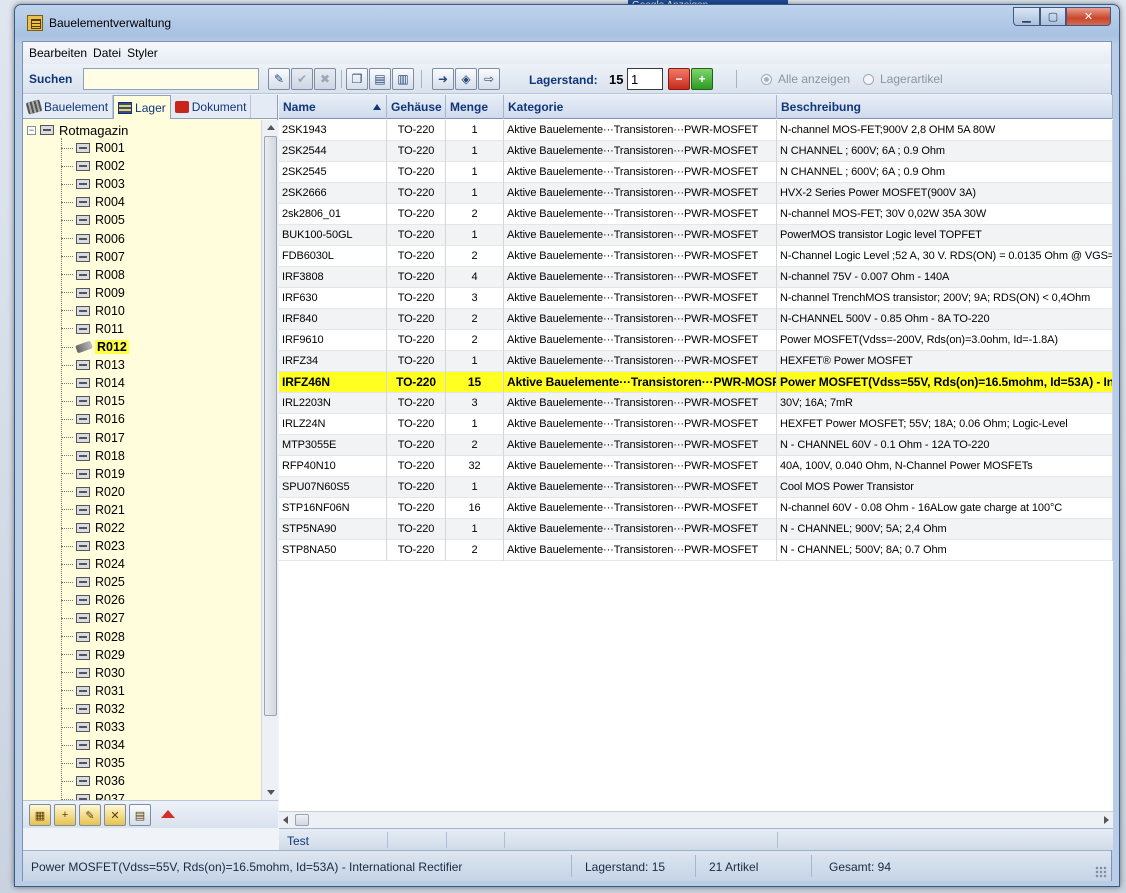 The height and width of the screenshot is (893, 1126). What do you see at coordinates (95, 795) in the screenshot?
I see `tree-item-r037: R037` at bounding box center [95, 795].